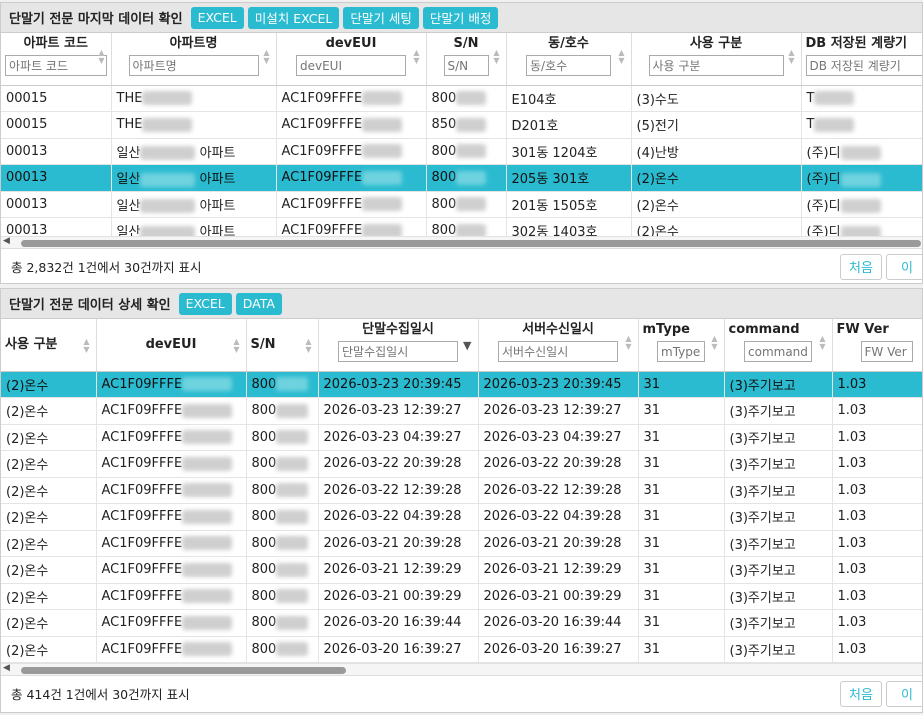 The height and width of the screenshot is (715, 923). I want to click on col-apt-code: 아파트 코드▲▼, so click(56, 59).